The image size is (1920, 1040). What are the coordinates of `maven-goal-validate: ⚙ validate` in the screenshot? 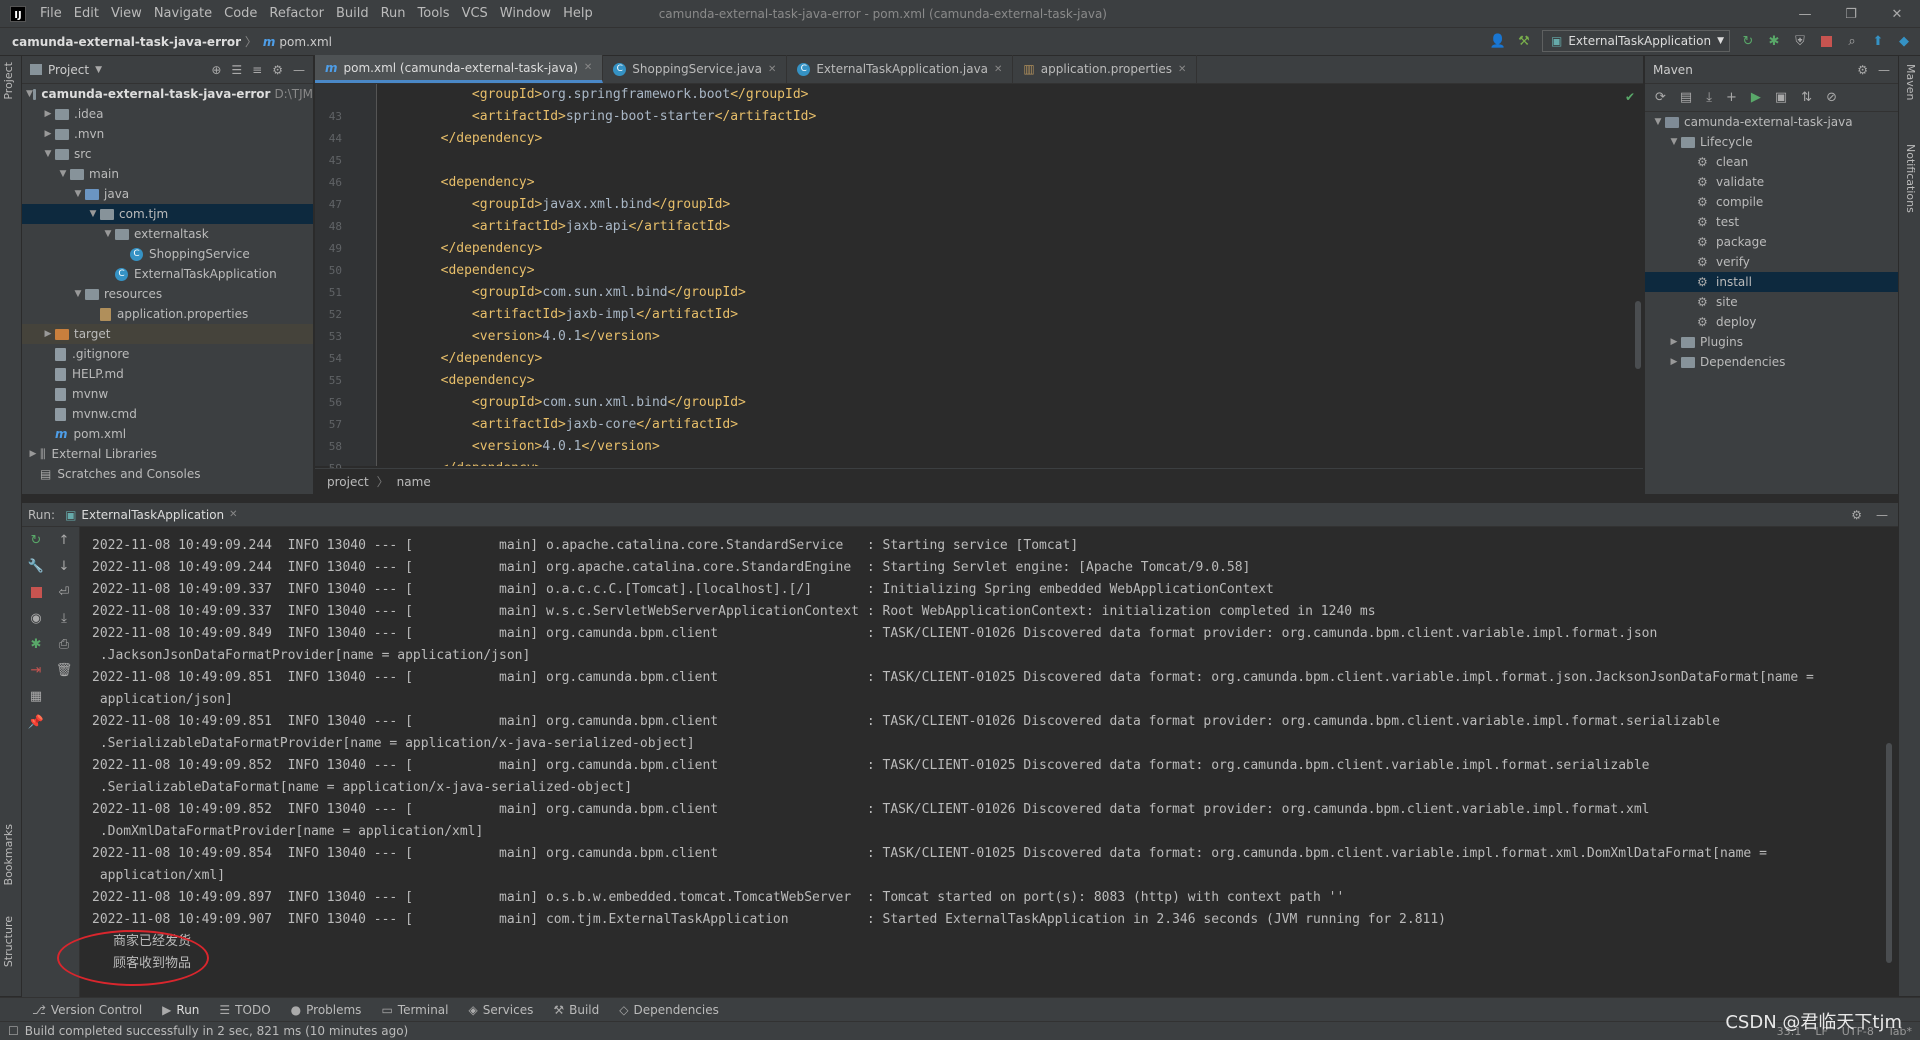 It's located at (1771, 182).